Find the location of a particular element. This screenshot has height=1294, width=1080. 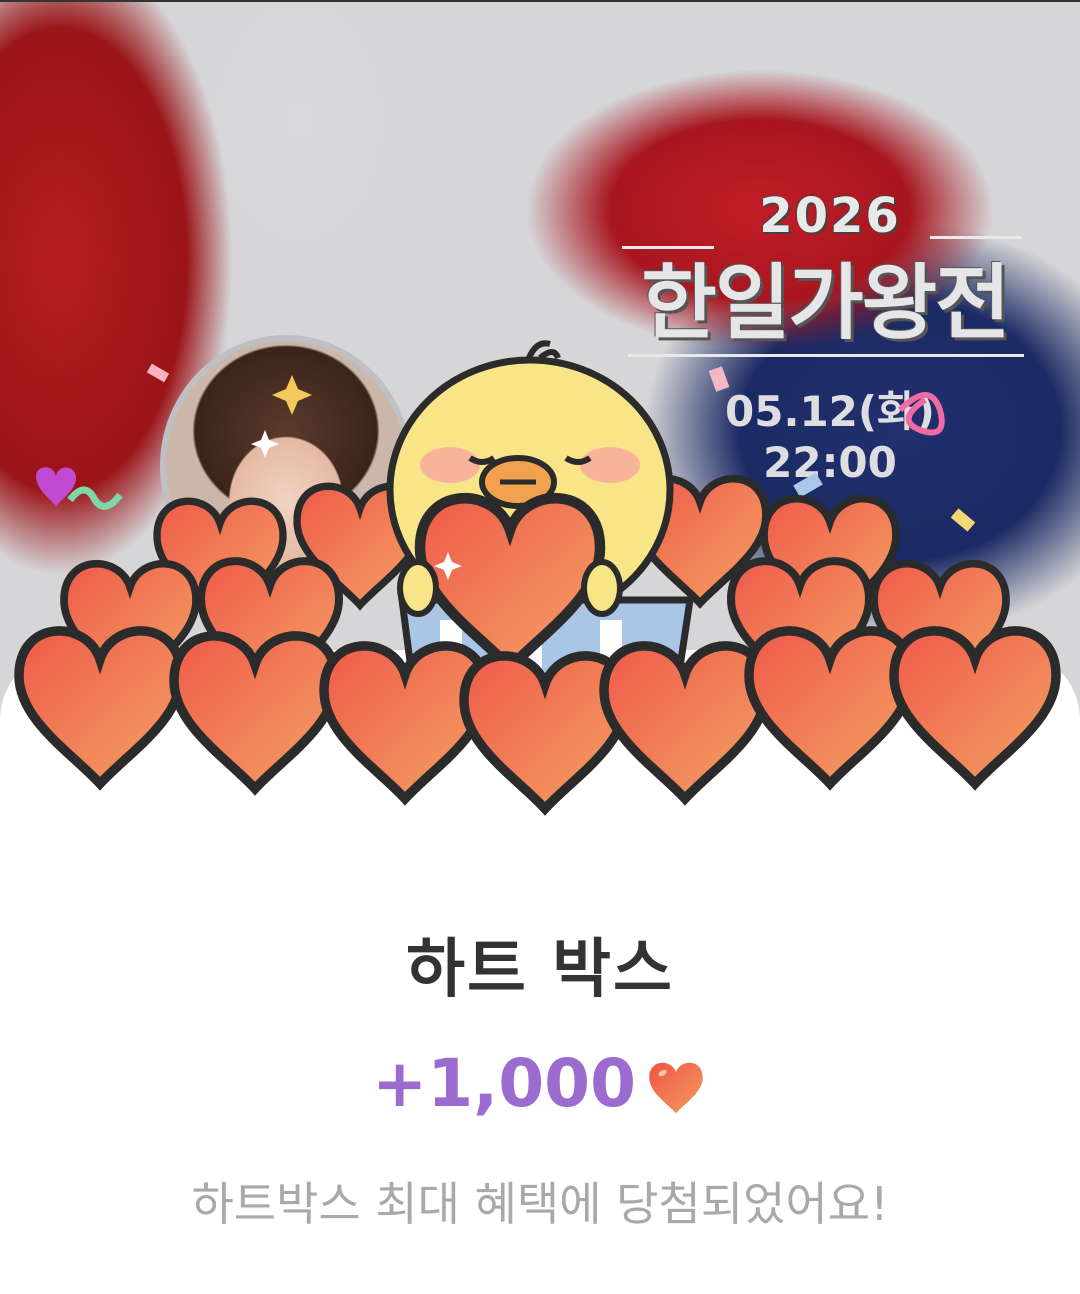

top-divider is located at coordinates (540, 1).